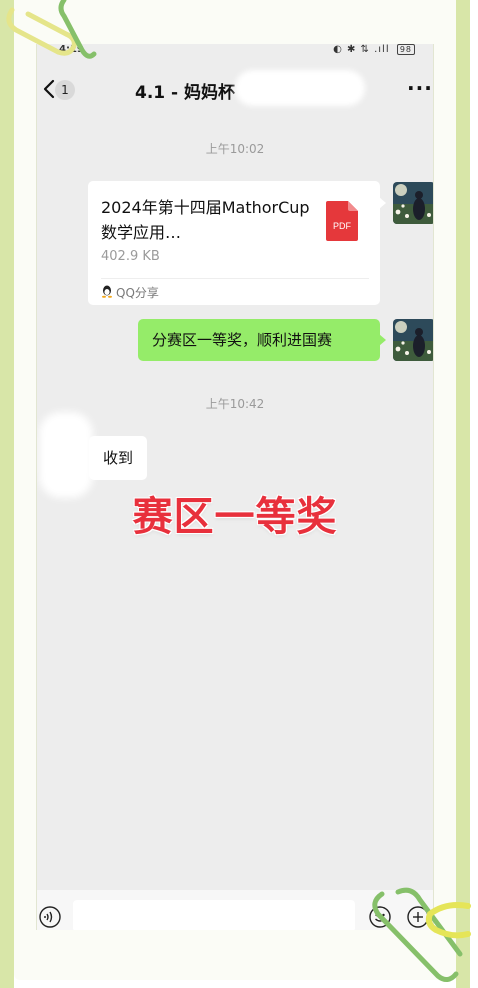 This screenshot has height=988, width=478. I want to click on sent-message-bubble: 分赛区一等奖，顺利进国赛, so click(259, 340).